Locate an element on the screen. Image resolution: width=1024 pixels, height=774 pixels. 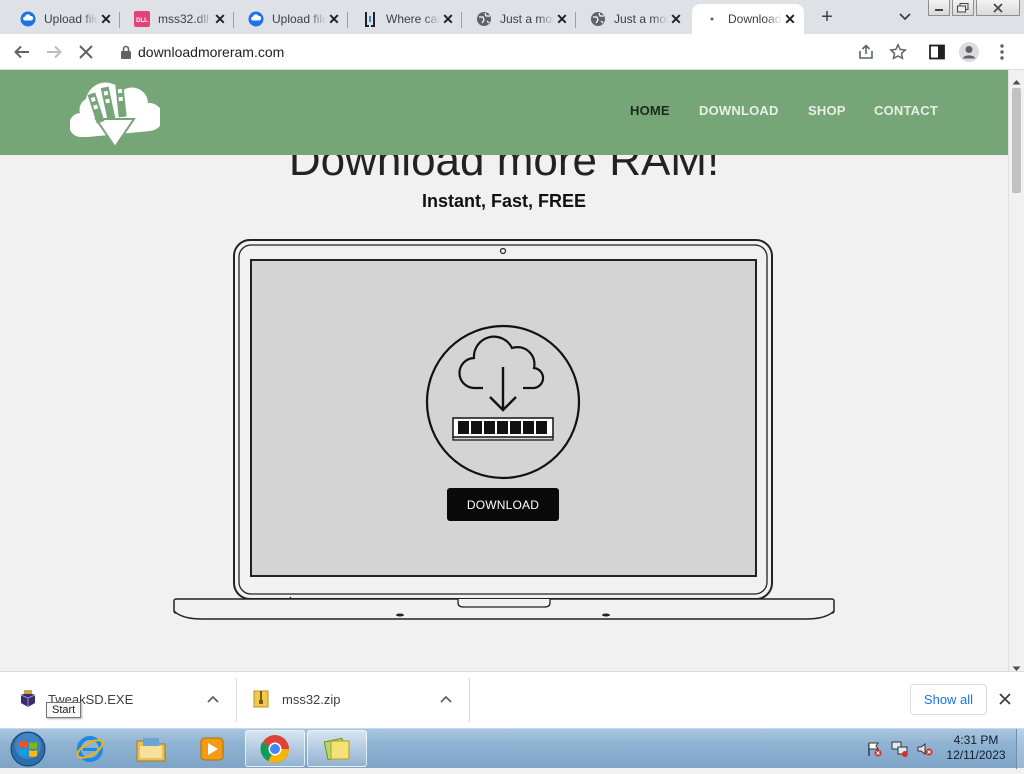
share-icon is located at coordinates (866, 52).